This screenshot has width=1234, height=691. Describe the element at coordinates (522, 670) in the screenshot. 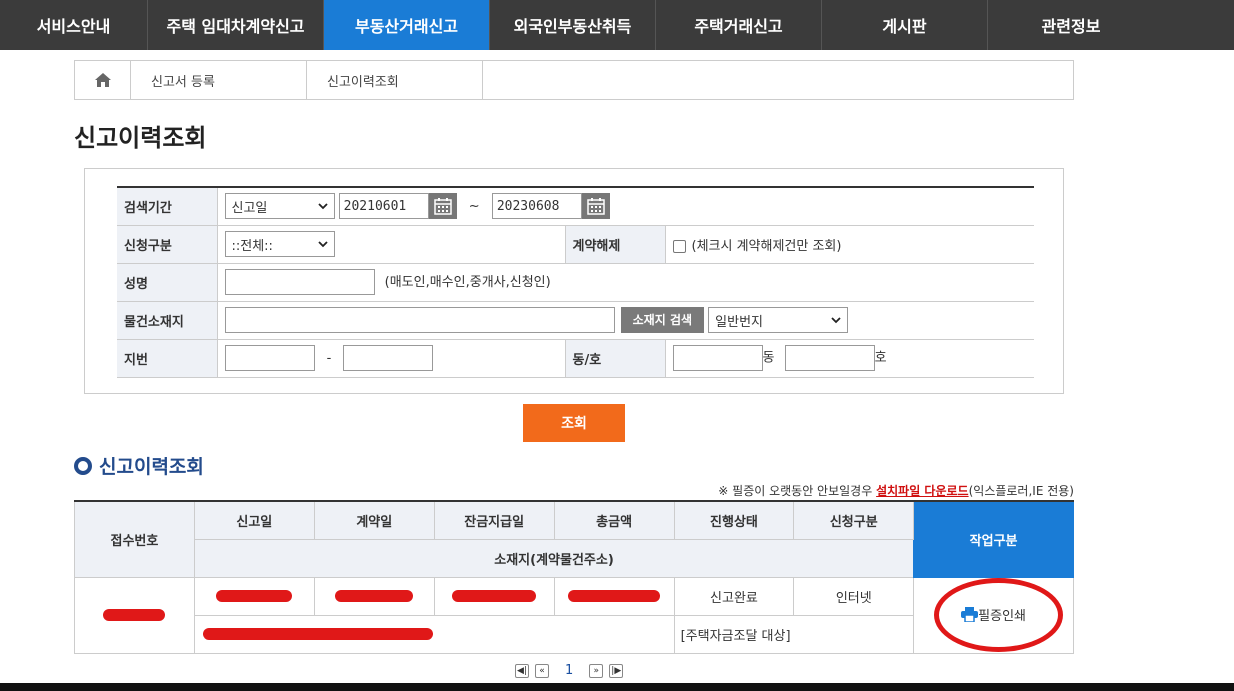

I see `first-page-icon: ◀|` at that location.